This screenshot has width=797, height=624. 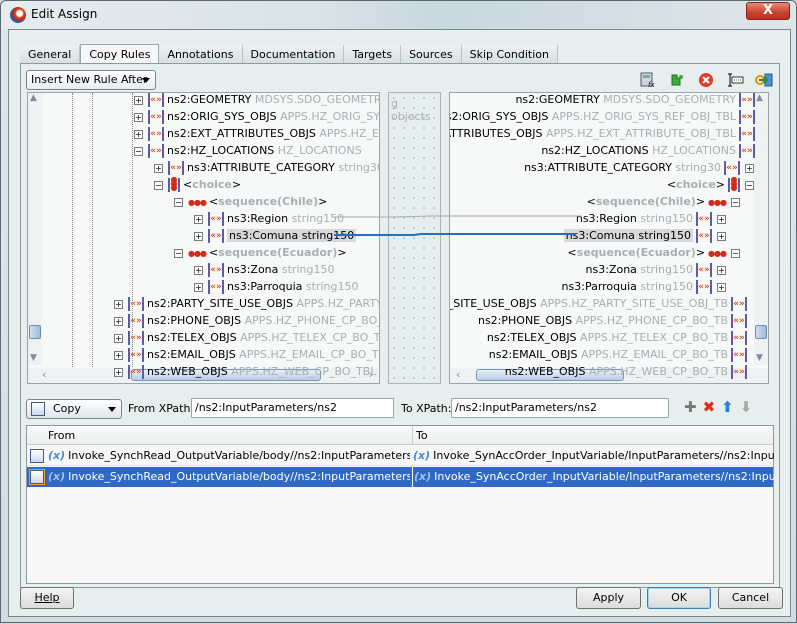 What do you see at coordinates (265, 167) in the screenshot?
I see `tree-node: + «» ns3:ATTRIBUTE_CATEGORY string30` at bounding box center [265, 167].